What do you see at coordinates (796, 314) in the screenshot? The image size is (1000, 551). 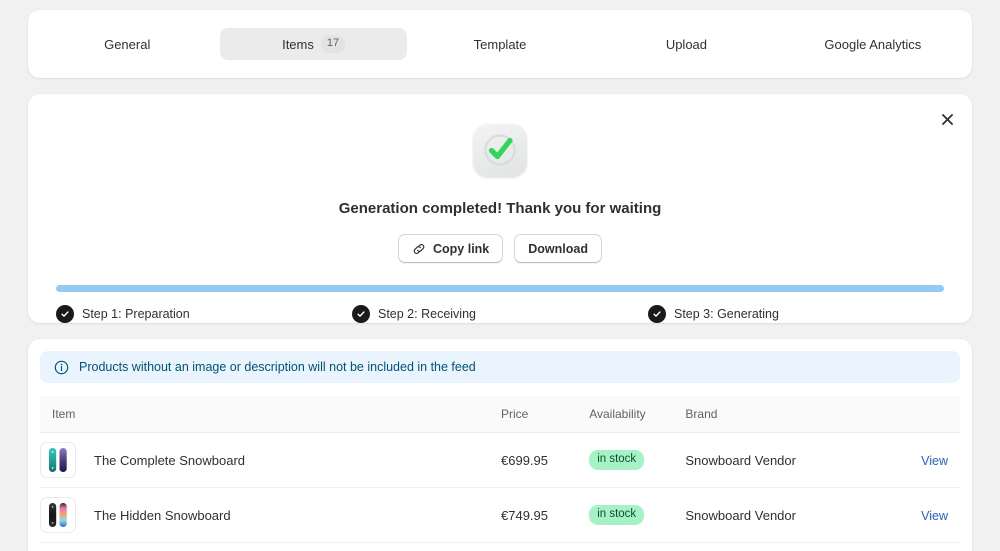 I see `step-3: Step 3: Generating` at bounding box center [796, 314].